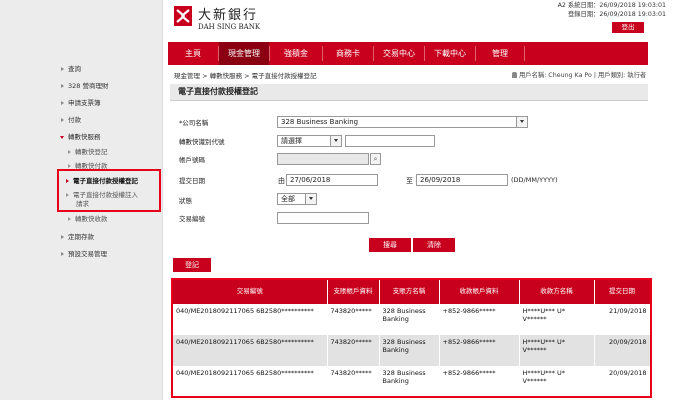 The image size is (700, 400). I want to click on sidebar-item-fps-receive: 轉數快收款, so click(88, 218).